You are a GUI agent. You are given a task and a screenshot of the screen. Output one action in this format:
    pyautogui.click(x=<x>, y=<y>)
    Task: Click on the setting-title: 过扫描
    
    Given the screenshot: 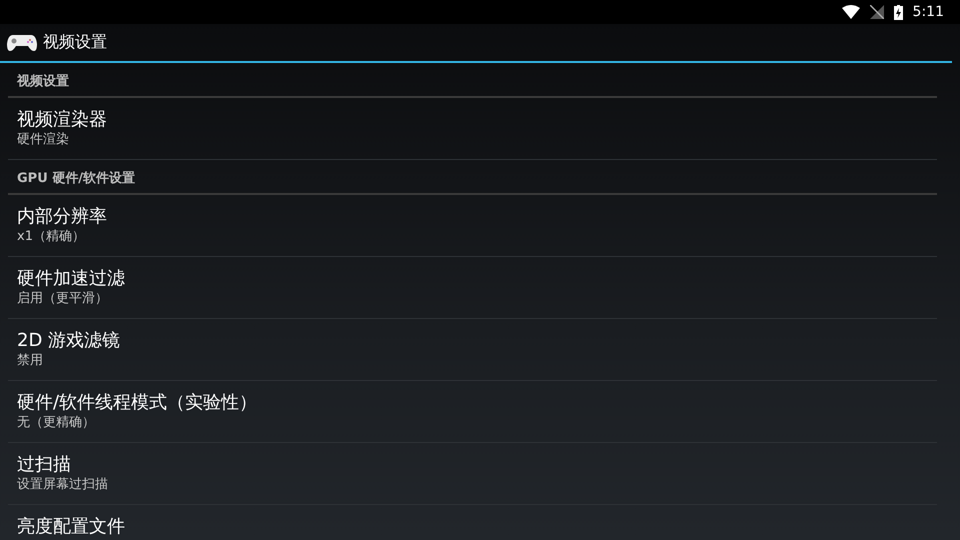 What is the action you would take?
    pyautogui.click(x=44, y=465)
    